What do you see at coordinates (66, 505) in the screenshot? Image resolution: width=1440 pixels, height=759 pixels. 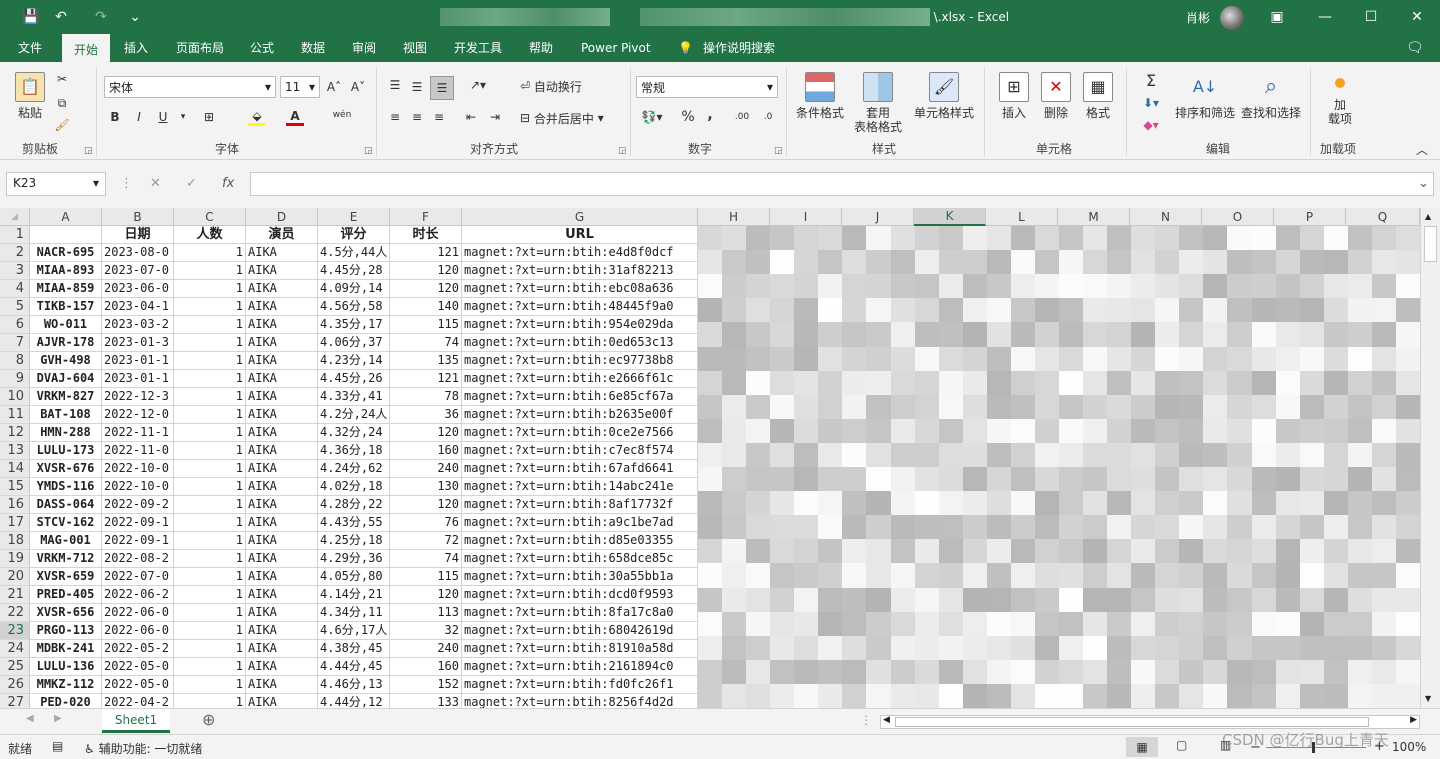 I see `code-cell: DASS-064` at bounding box center [66, 505].